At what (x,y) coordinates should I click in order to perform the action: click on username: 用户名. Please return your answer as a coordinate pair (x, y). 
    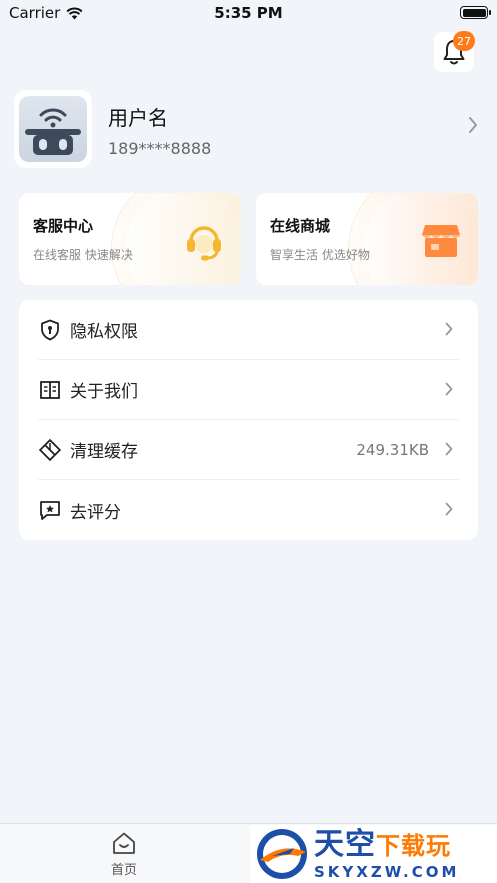
    Looking at the image, I should click on (138, 118).